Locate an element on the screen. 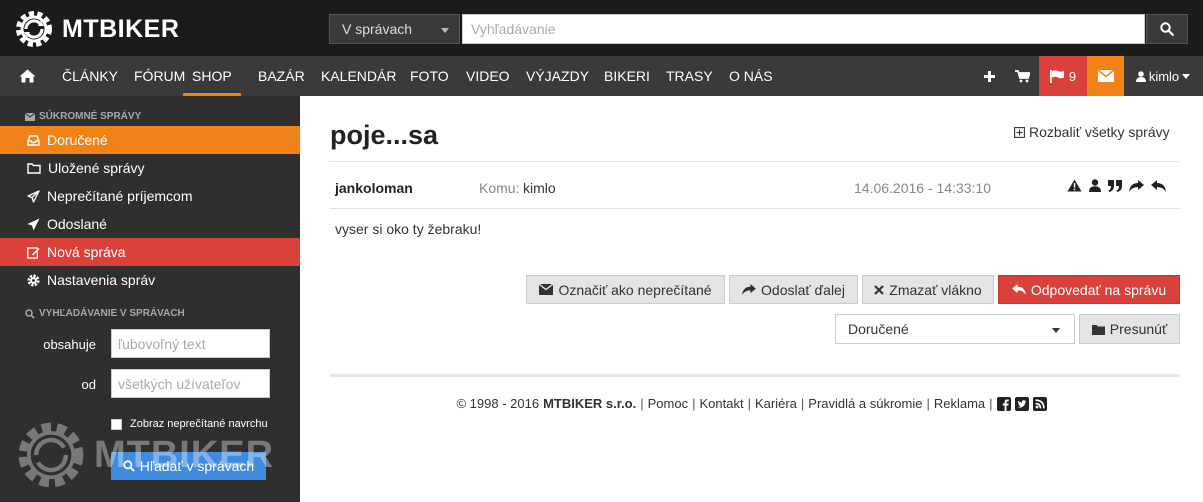  nav-shop: SHOP is located at coordinates (212, 76).